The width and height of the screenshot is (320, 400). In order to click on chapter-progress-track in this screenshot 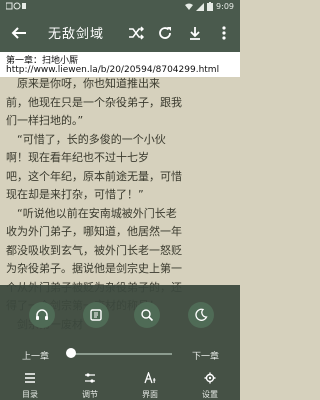, I will do `click(120, 354)`.